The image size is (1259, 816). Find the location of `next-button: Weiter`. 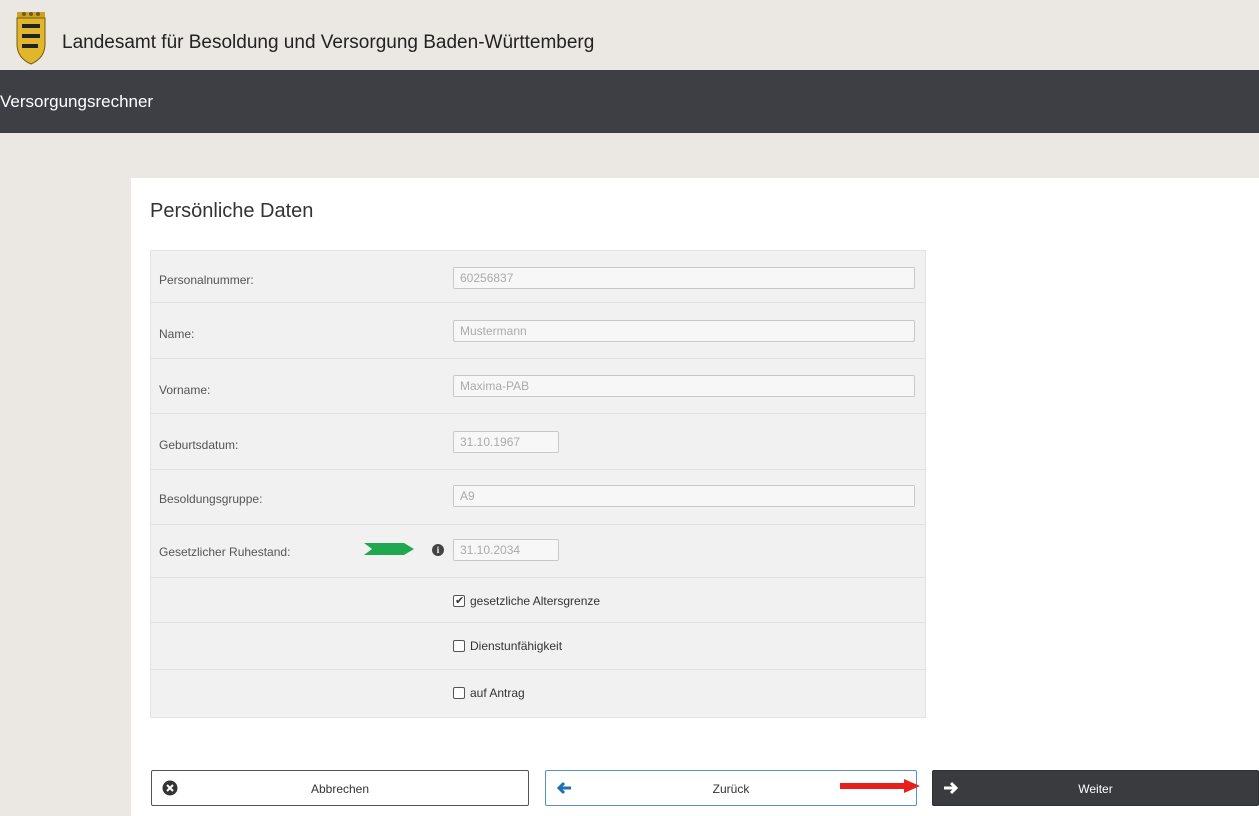

next-button: Weiter is located at coordinates (1095, 788).